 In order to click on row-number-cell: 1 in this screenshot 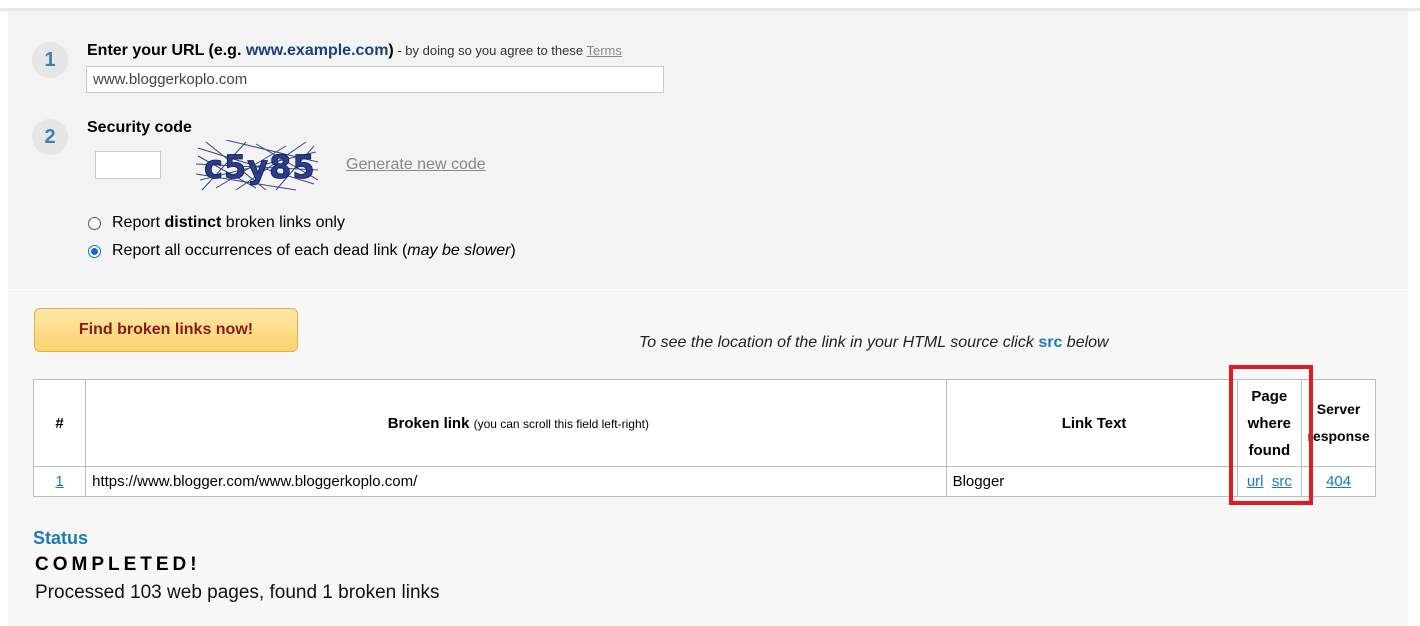, I will do `click(59, 481)`.